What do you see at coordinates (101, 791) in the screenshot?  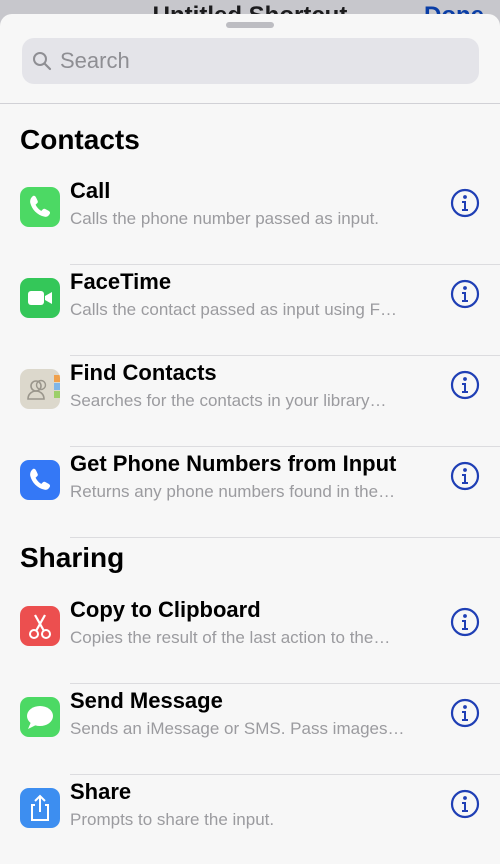 I see `action-title: Share` at bounding box center [101, 791].